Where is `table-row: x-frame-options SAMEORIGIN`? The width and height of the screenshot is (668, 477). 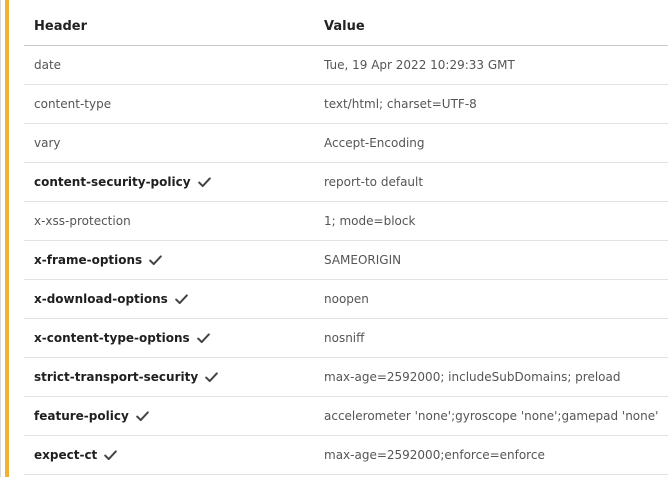 table-row: x-frame-options SAMEORIGIN is located at coordinates (346, 260).